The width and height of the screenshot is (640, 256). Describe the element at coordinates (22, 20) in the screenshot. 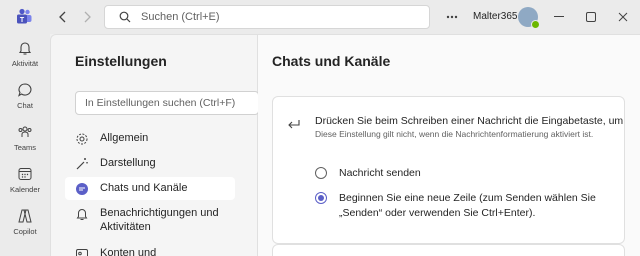

I see `svg-text: T` at that location.